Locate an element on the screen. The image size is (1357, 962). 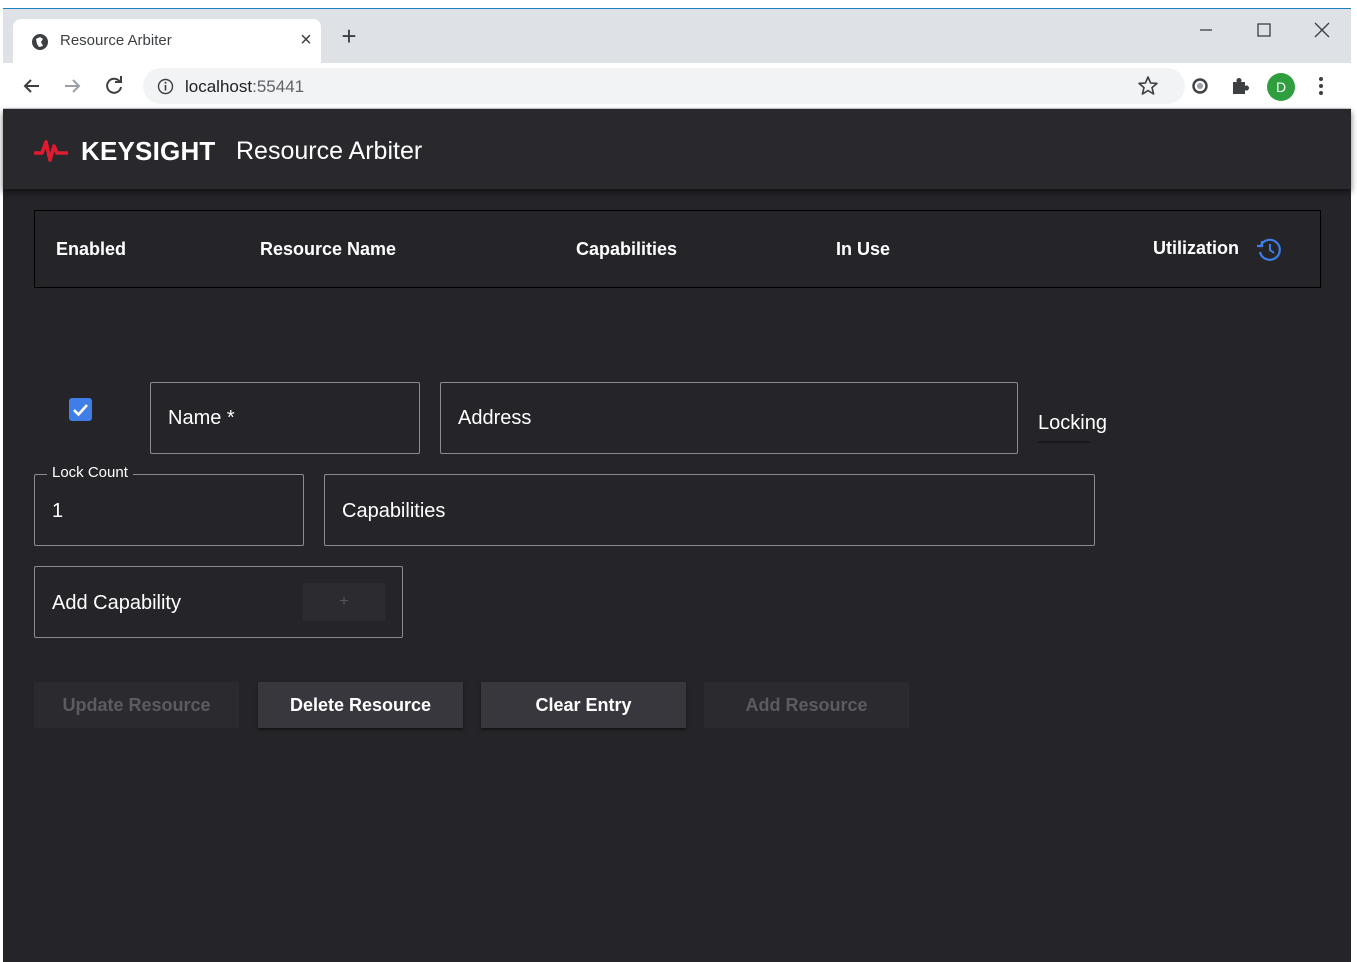
enabled-checkbox is located at coordinates (80, 409).